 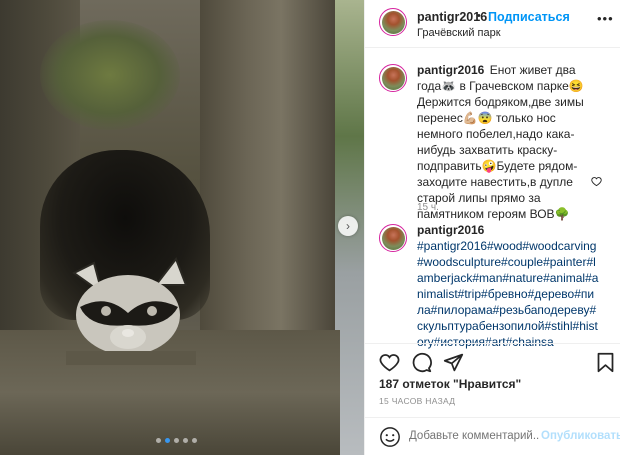 What do you see at coordinates (474, 436) in the screenshot?
I see `comment-input` at bounding box center [474, 436].